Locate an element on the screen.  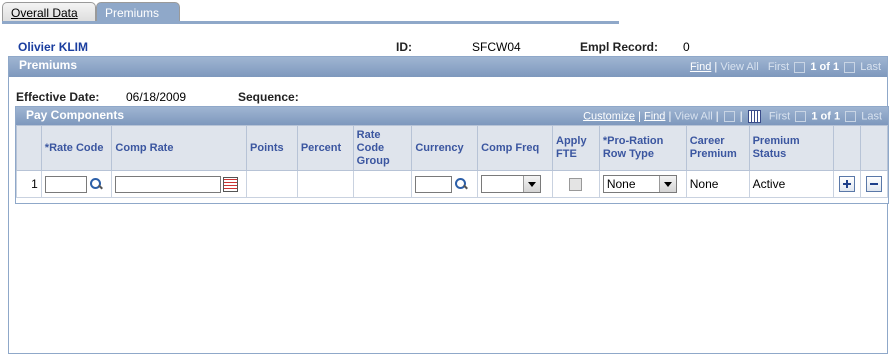
premiums-title: Premiums is located at coordinates (48, 65).